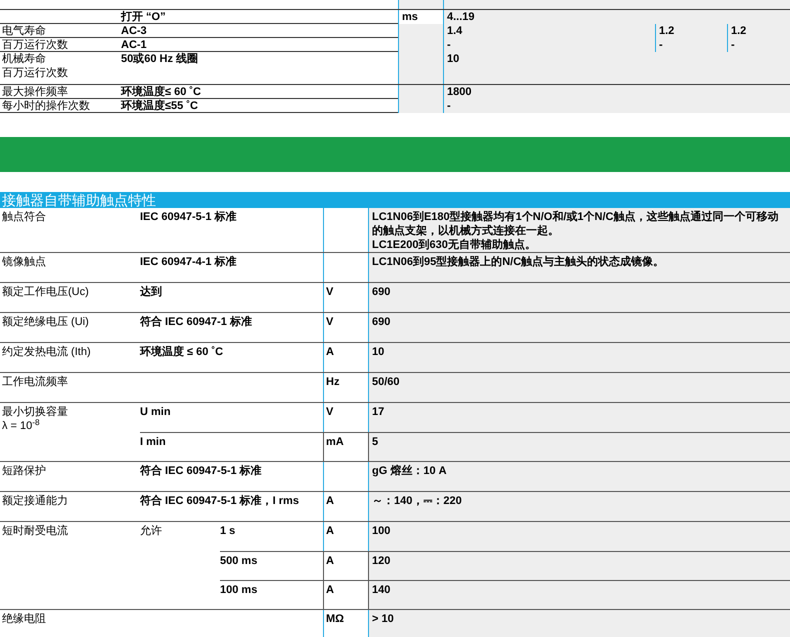 Image resolution: width=790 pixels, height=637 pixels. I want to click on row-label: 机械寿命, so click(24, 59).